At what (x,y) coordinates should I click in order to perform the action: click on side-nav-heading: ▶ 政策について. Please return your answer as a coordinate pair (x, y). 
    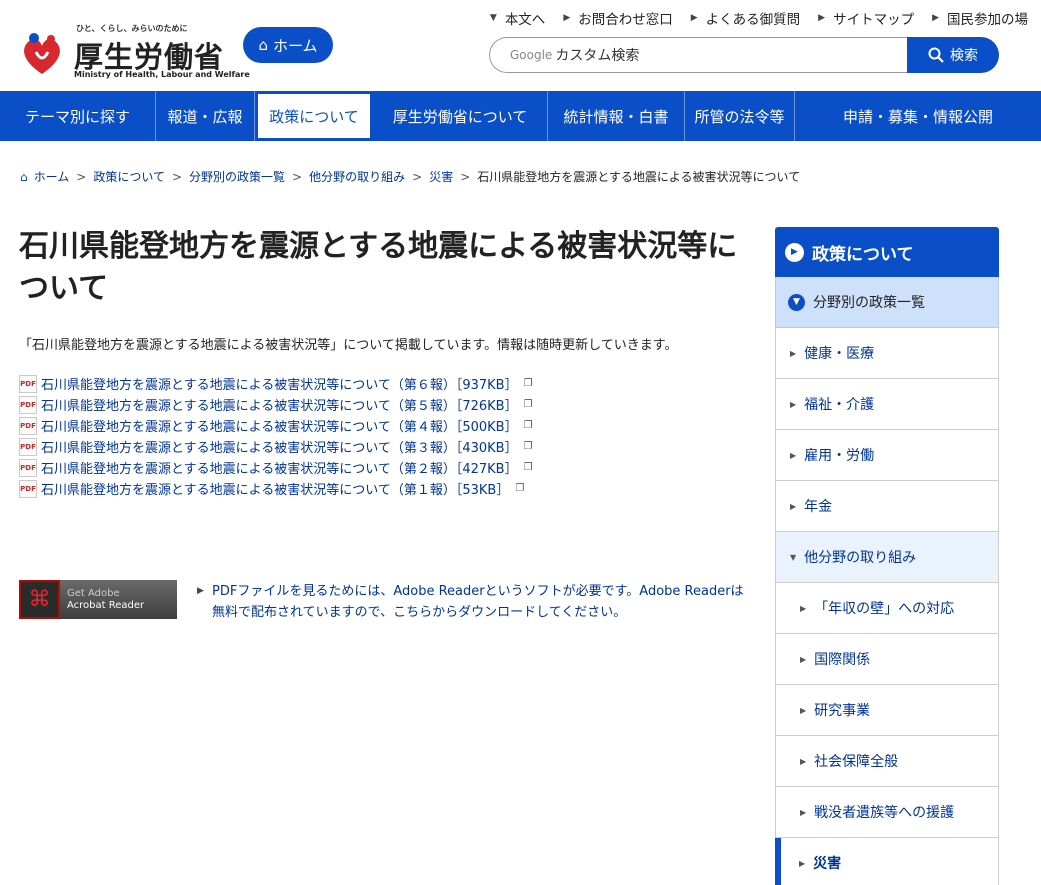
    Looking at the image, I should click on (887, 252).